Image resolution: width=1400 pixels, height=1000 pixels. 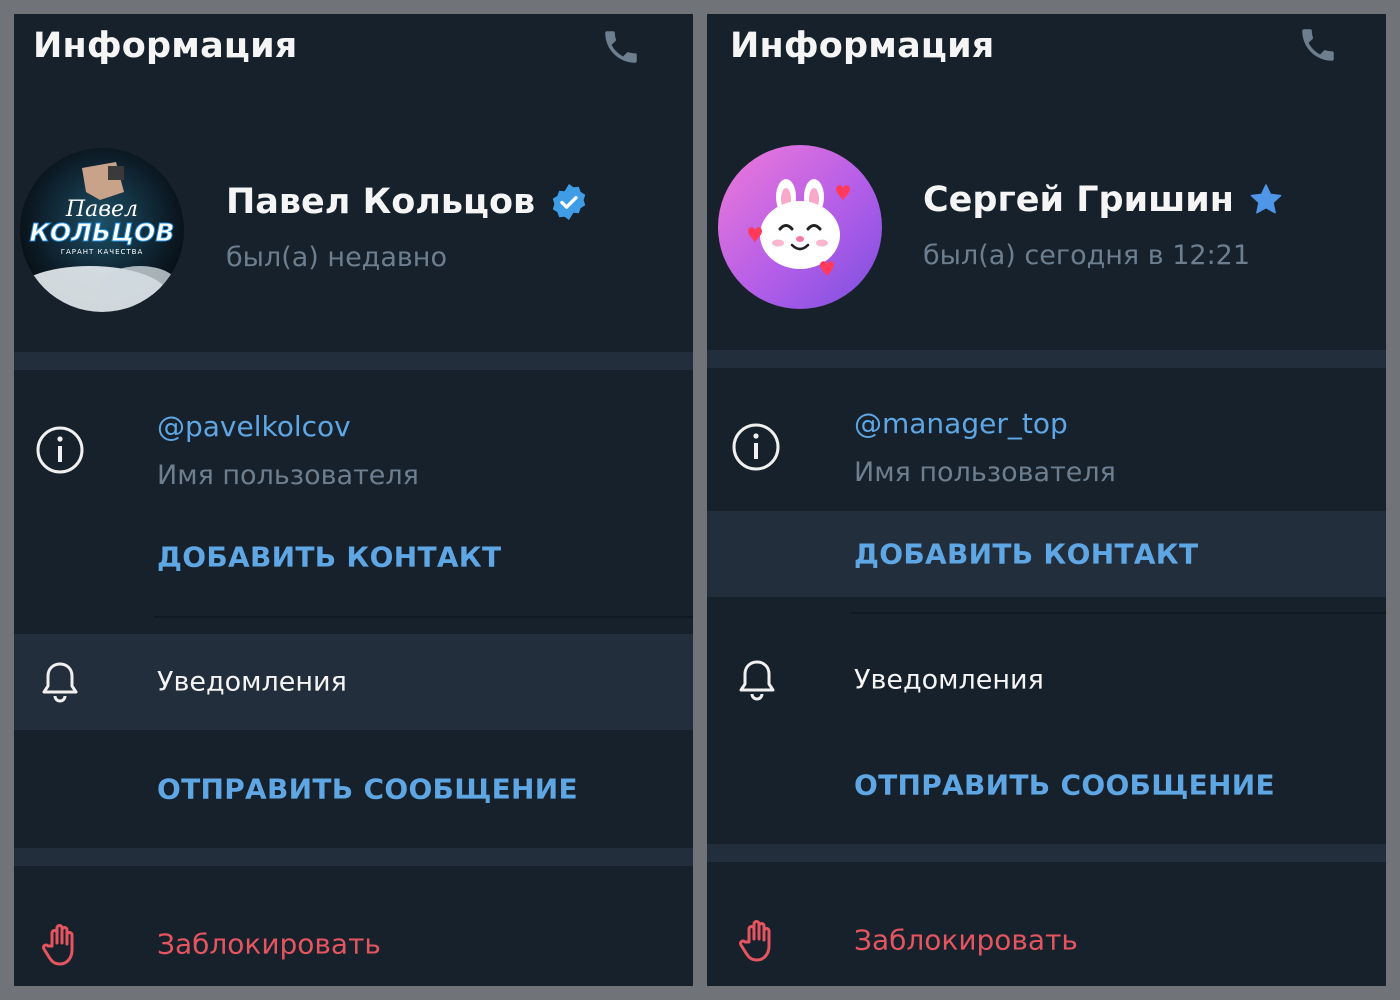 I want to click on avatar-text-line3: ГАРАНТ КАЧЕСТВА, so click(x=102, y=252).